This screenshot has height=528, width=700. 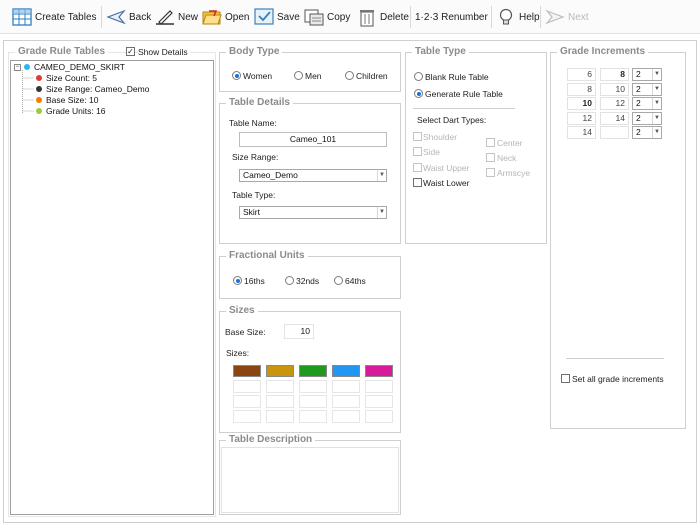 What do you see at coordinates (39, 78) in the screenshot?
I see `red-dot-icon` at bounding box center [39, 78].